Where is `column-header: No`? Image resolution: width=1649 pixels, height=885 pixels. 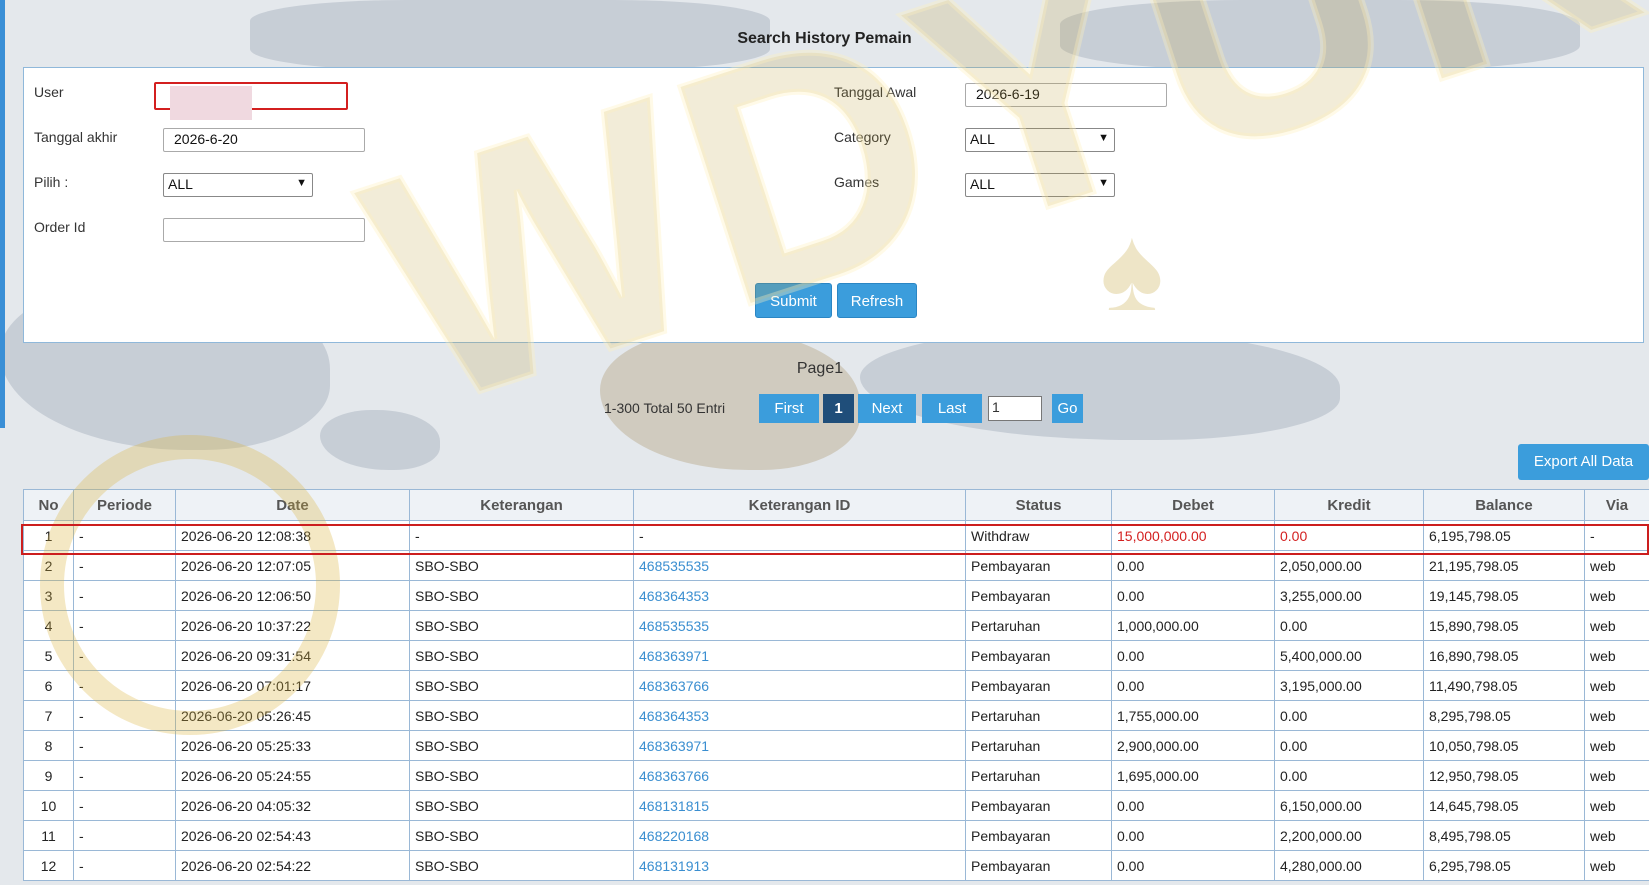 column-header: No is located at coordinates (48, 505).